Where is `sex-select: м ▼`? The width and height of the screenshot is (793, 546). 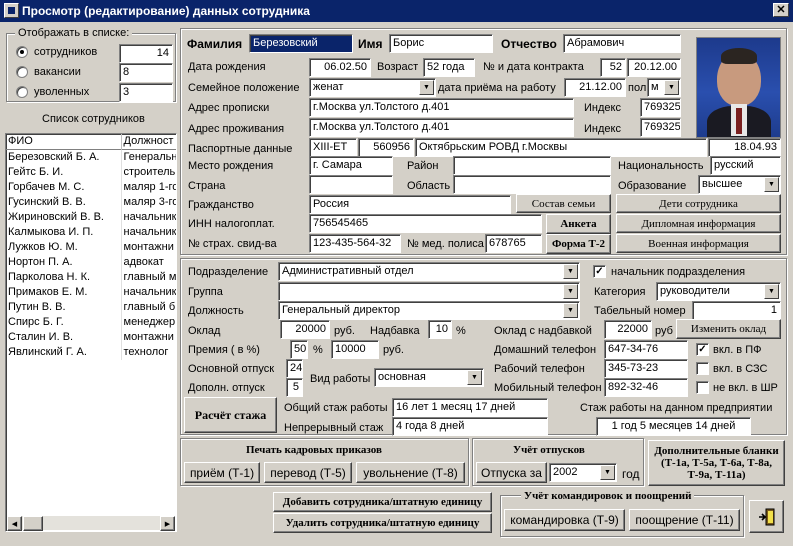
sex-select: м ▼ is located at coordinates (664, 87).